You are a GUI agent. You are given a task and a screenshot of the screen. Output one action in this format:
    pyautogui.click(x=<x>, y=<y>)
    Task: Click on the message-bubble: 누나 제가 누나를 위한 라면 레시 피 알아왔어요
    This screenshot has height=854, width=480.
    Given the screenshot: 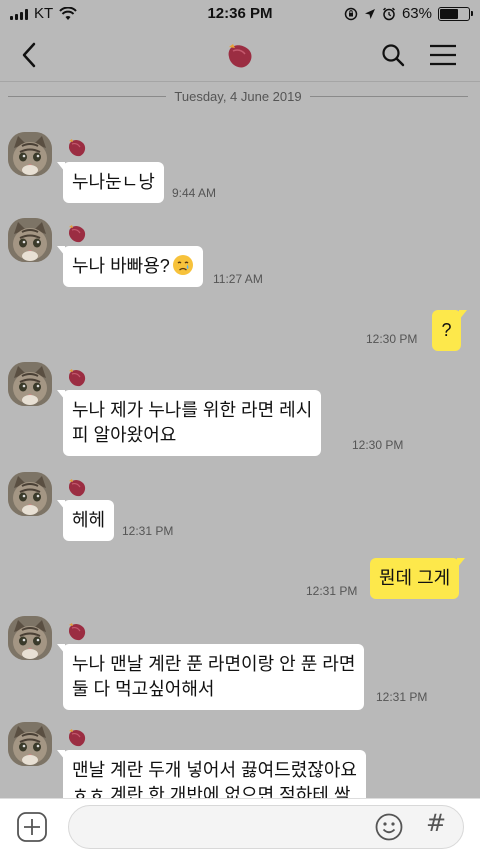 What is the action you would take?
    pyautogui.click(x=189, y=423)
    